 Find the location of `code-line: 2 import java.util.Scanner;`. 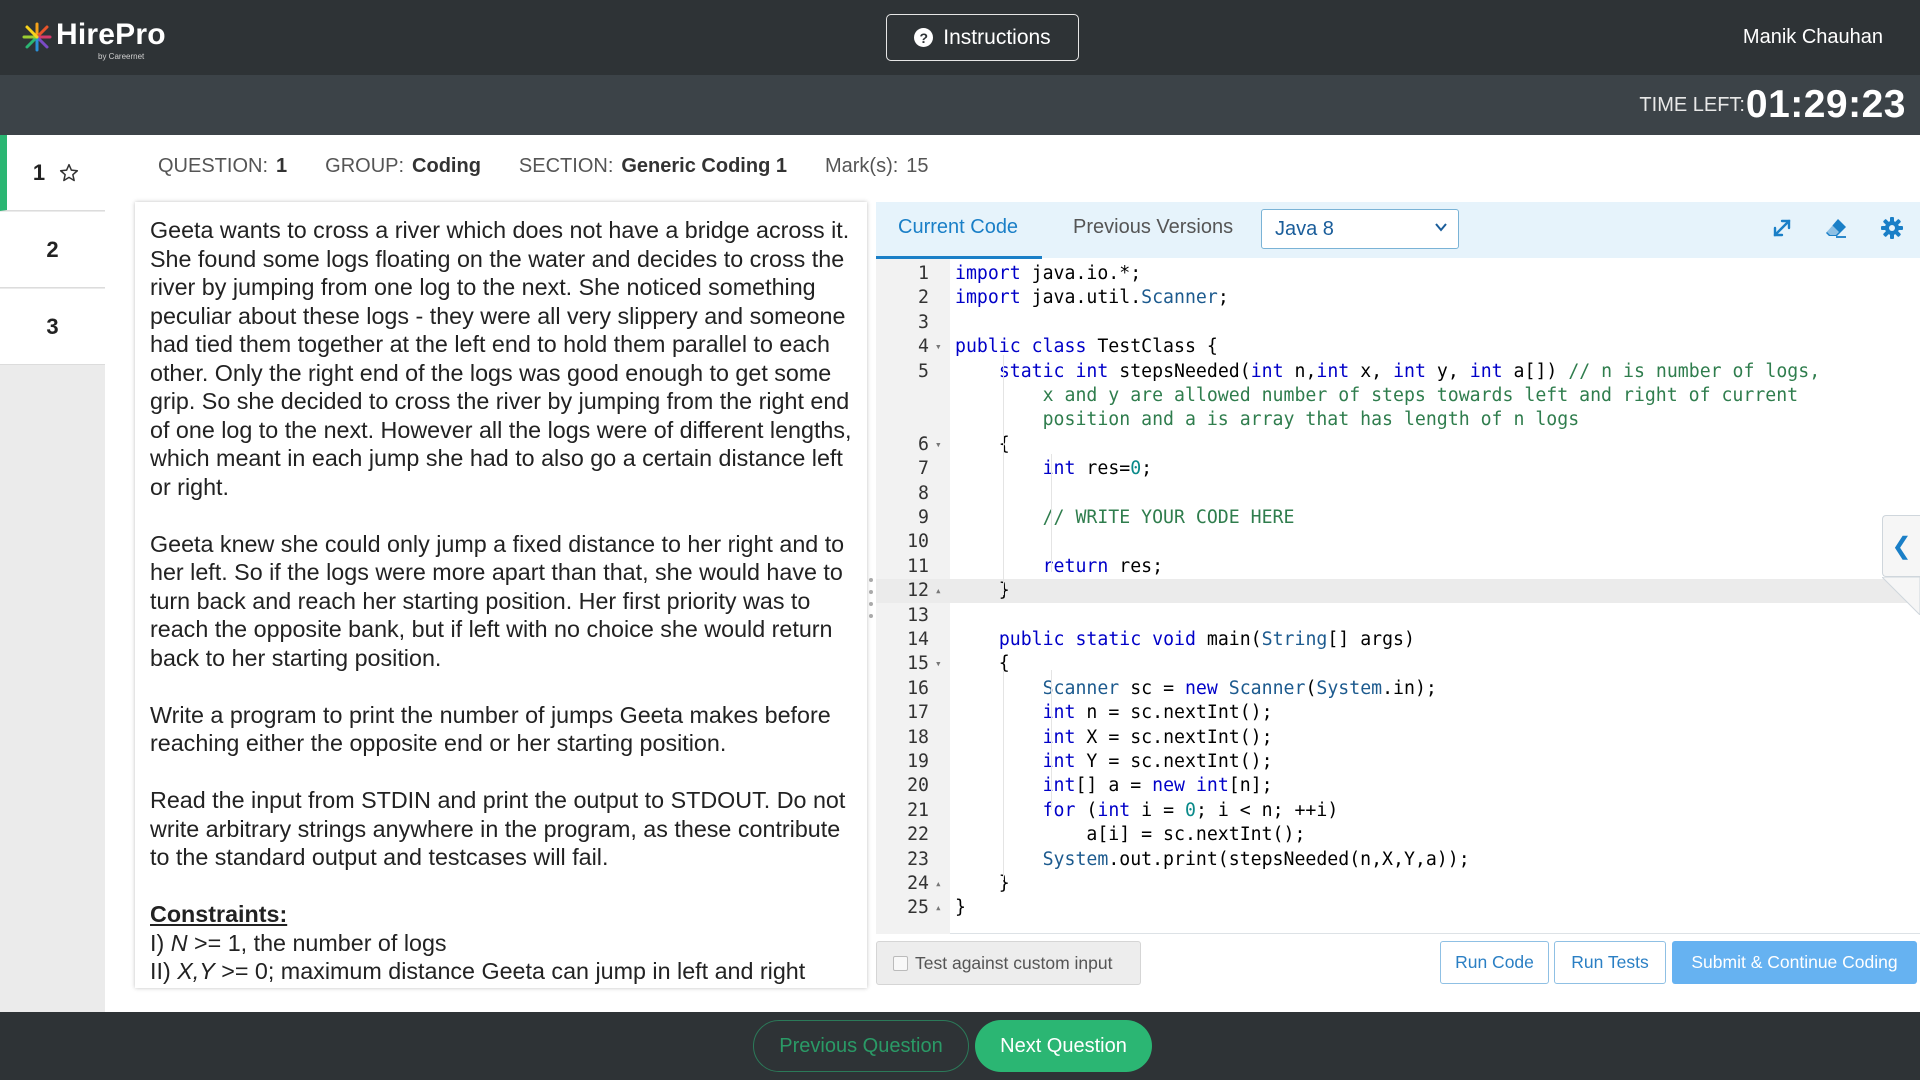

code-line: 2 import java.util.Scanner; is located at coordinates (1398, 298).